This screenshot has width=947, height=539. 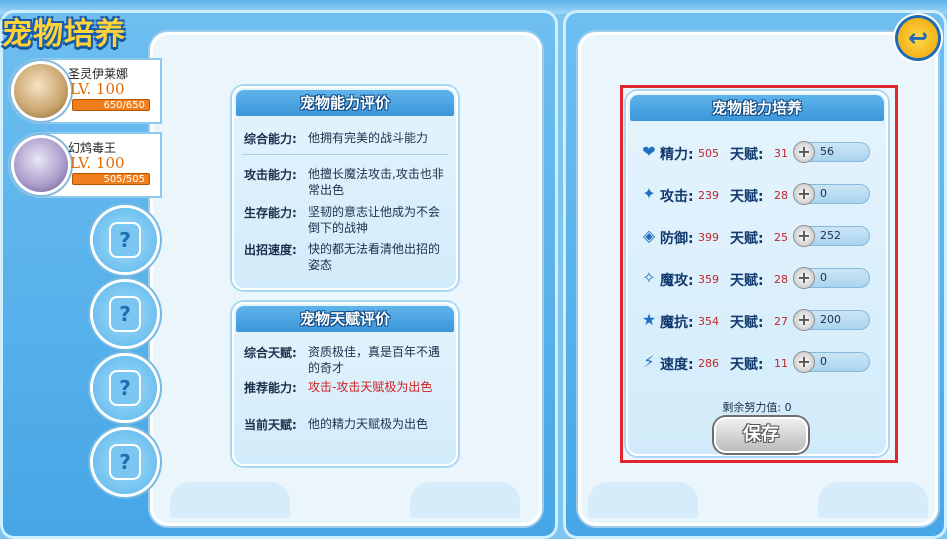 What do you see at coordinates (270, 425) in the screenshot?
I see `eval-label: 当前天赋:` at bounding box center [270, 425].